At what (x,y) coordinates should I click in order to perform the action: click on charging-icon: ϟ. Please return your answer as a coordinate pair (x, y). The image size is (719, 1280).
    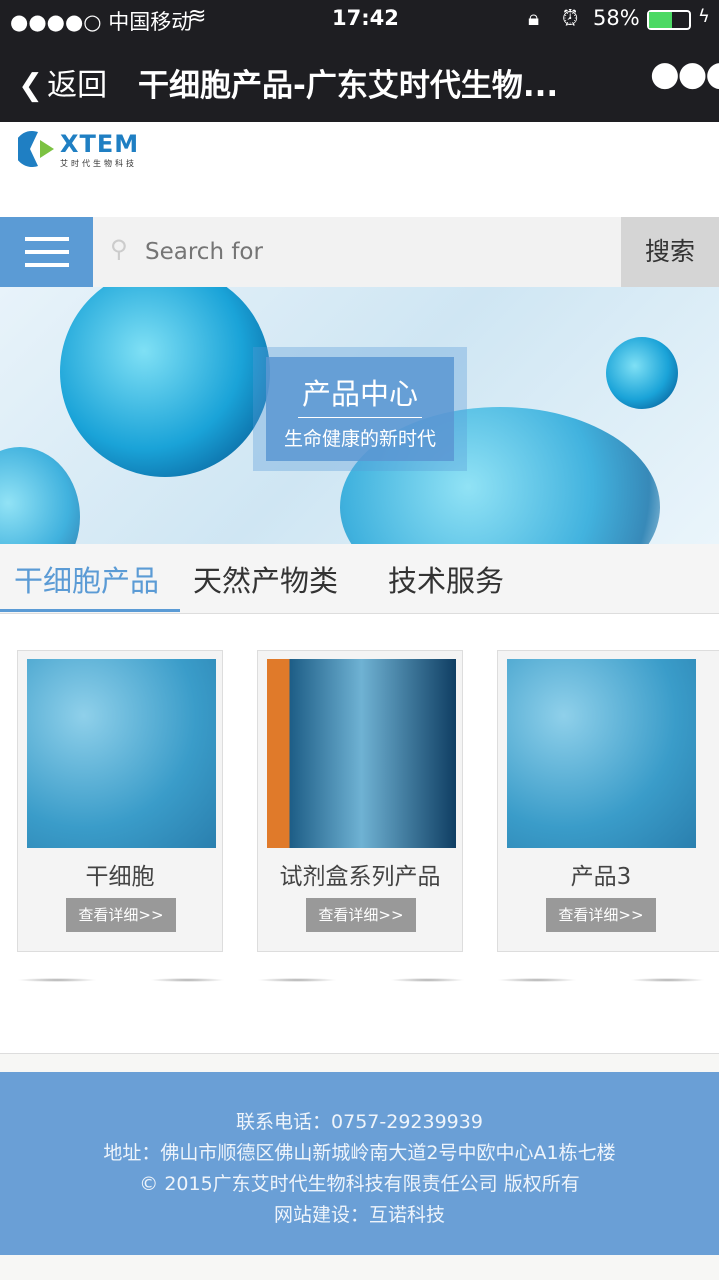
    Looking at the image, I should click on (704, 16).